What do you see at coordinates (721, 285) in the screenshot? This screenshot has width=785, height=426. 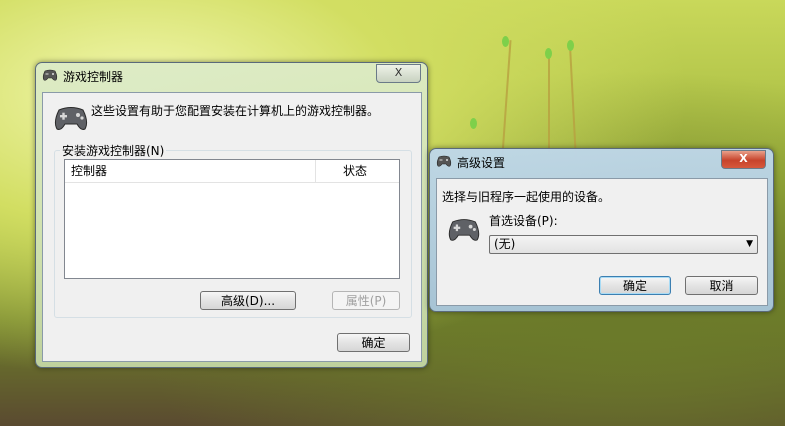 I see `cancel-button: 取消` at bounding box center [721, 285].